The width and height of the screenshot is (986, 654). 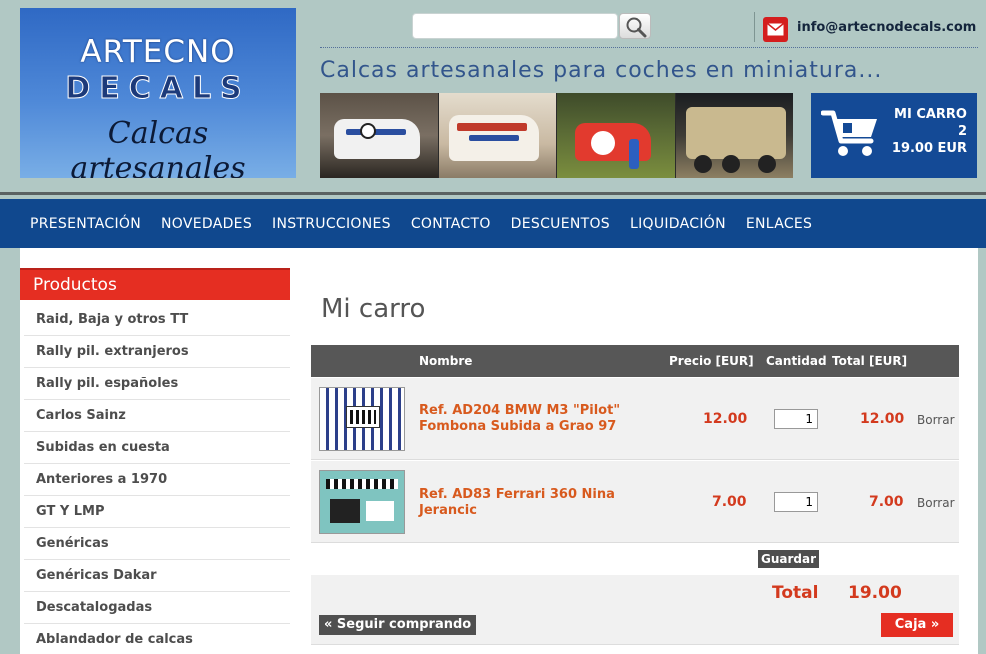 What do you see at coordinates (635, 610) in the screenshot?
I see `cart-total-row: Total 19.00 « Seguir comprando Caja »` at bounding box center [635, 610].